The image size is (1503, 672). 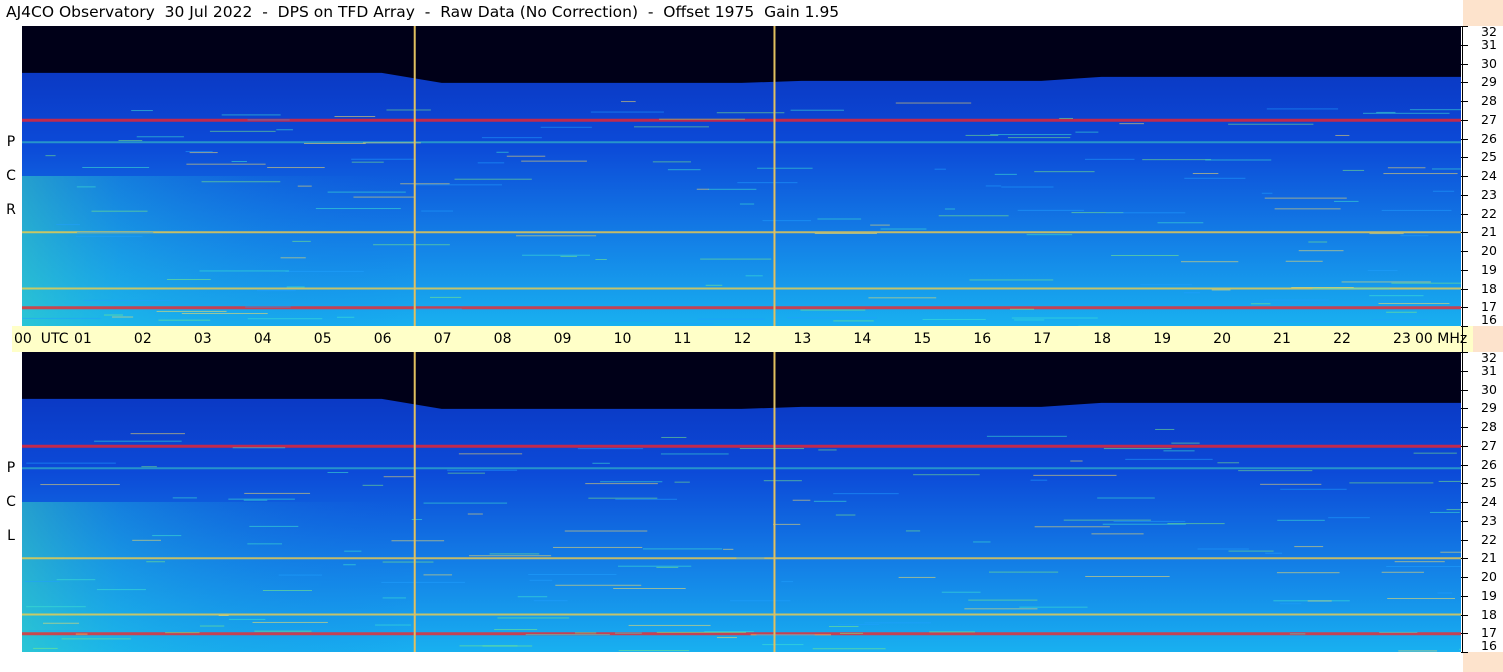 I want to click on utc-tick-label: 19, so click(x=1162, y=339).